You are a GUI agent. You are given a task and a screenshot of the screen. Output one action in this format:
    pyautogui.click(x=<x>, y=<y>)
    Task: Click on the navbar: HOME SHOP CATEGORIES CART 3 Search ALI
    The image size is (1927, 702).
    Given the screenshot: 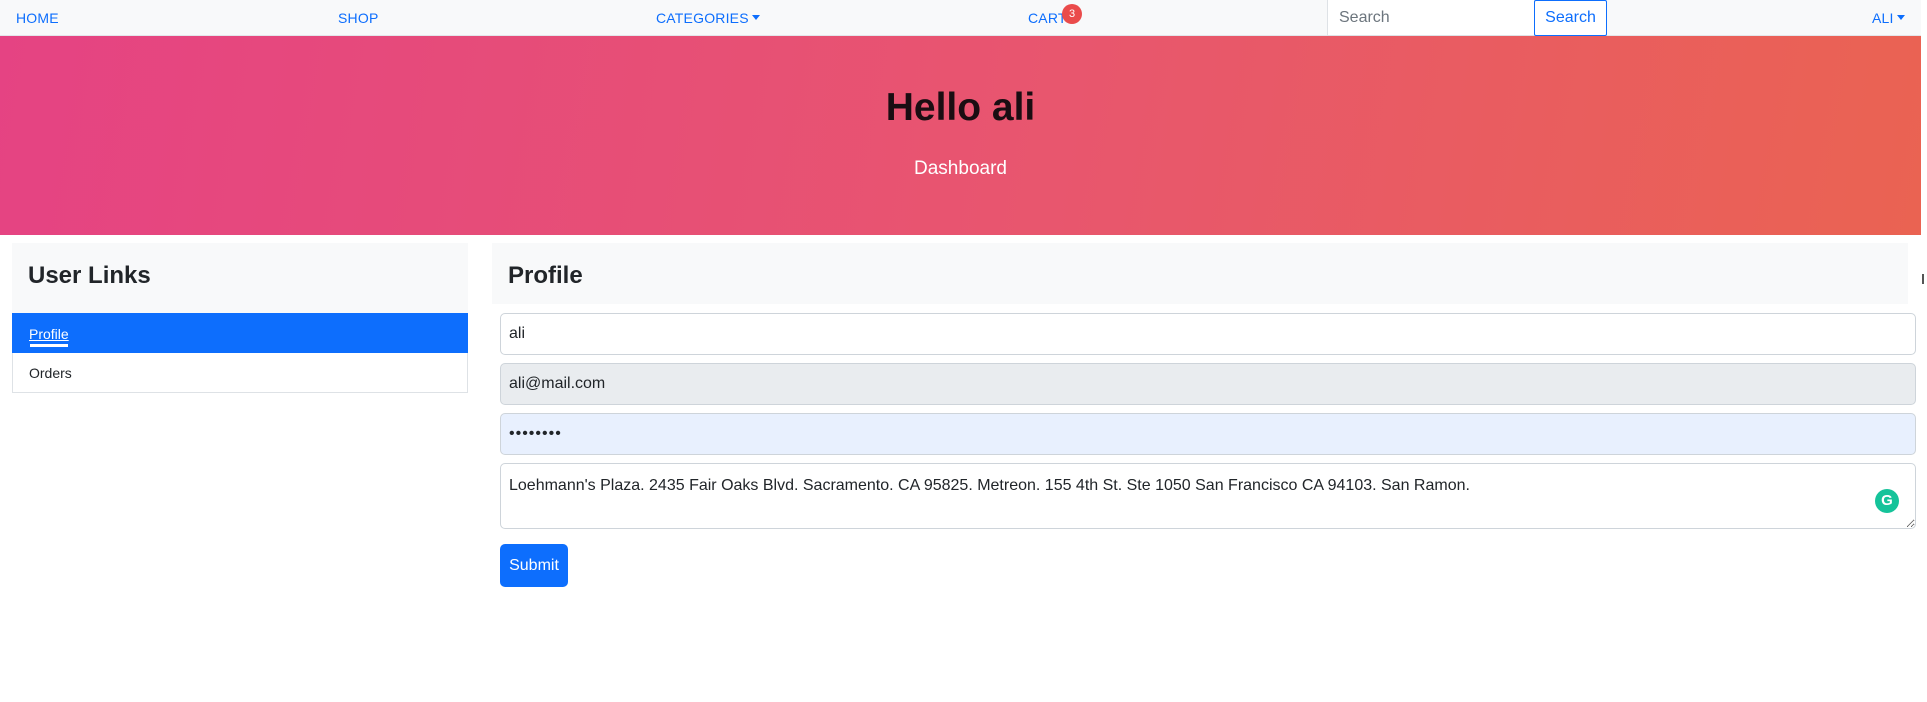 What is the action you would take?
    pyautogui.click(x=963, y=18)
    